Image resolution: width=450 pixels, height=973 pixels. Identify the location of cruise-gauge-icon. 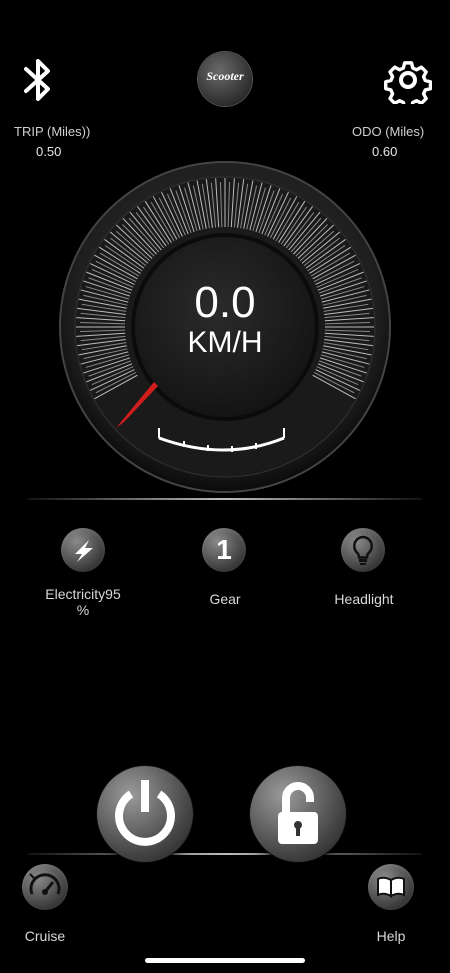
(45, 884).